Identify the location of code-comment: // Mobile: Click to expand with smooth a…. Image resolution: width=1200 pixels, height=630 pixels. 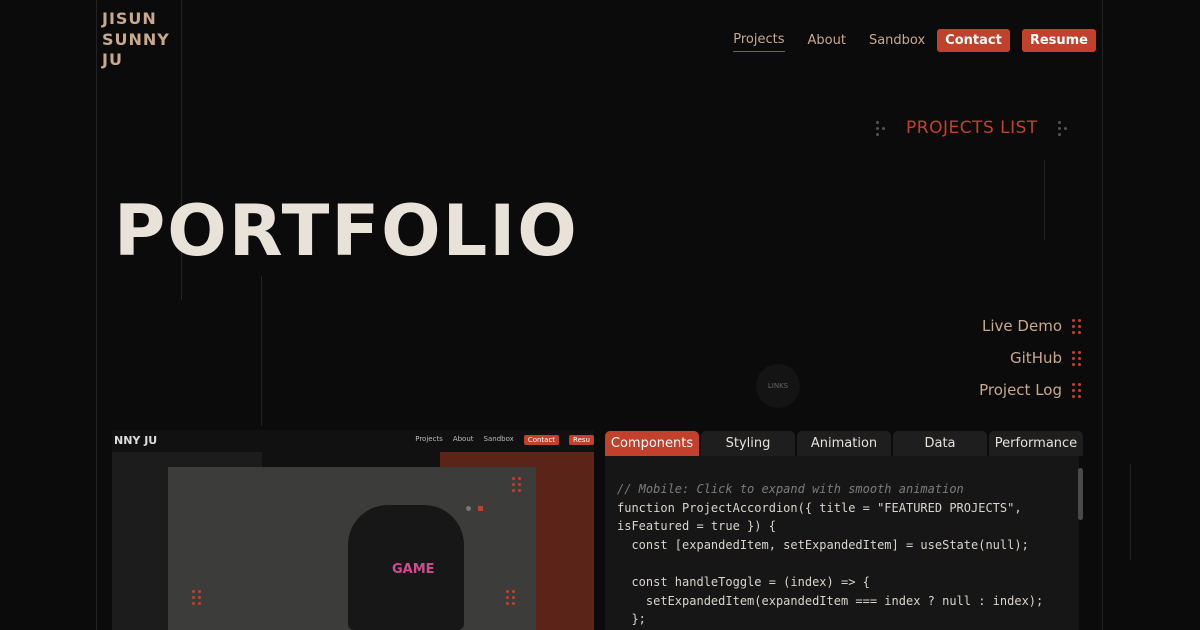
(790, 489).